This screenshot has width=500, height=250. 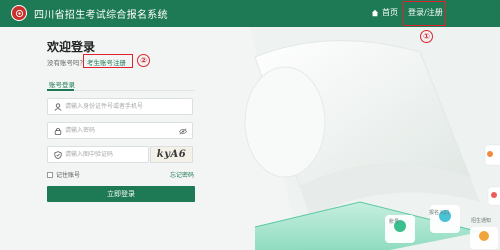 I want to click on user-icon, so click(x=58, y=107).